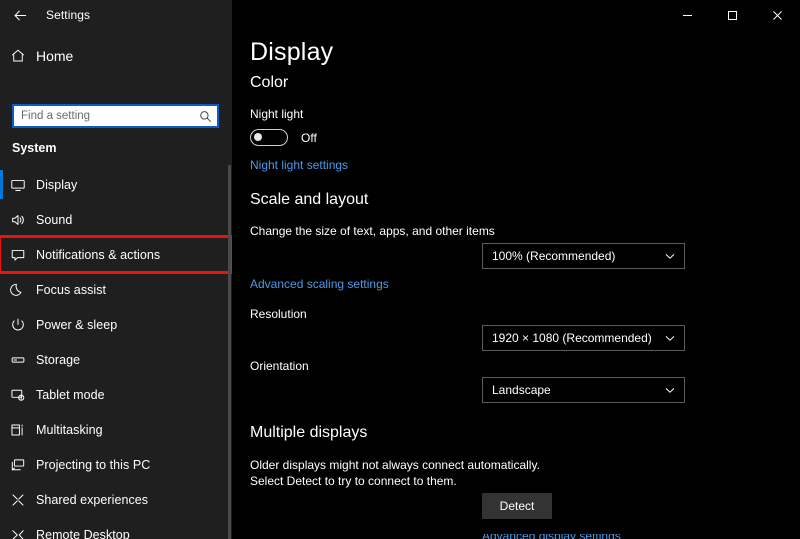  I want to click on back-arrow-icon, so click(20, 15).